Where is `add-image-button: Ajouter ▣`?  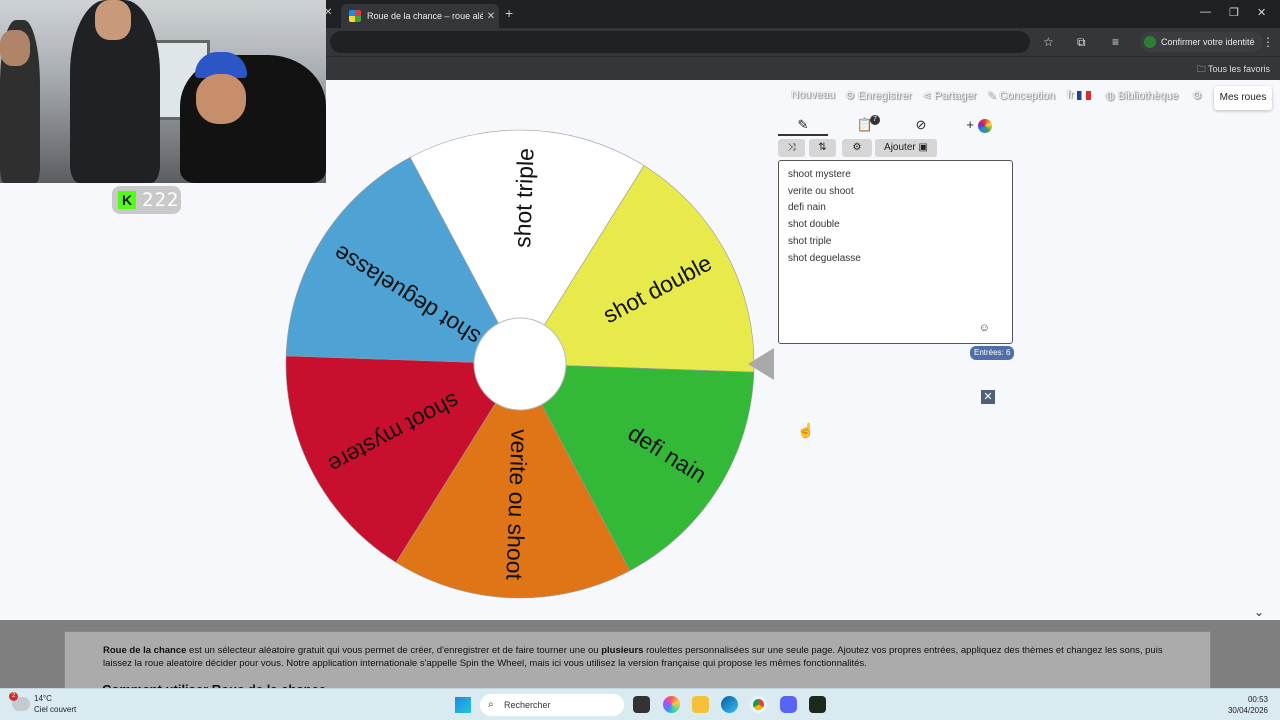
add-image-button: Ajouter ▣ is located at coordinates (906, 148).